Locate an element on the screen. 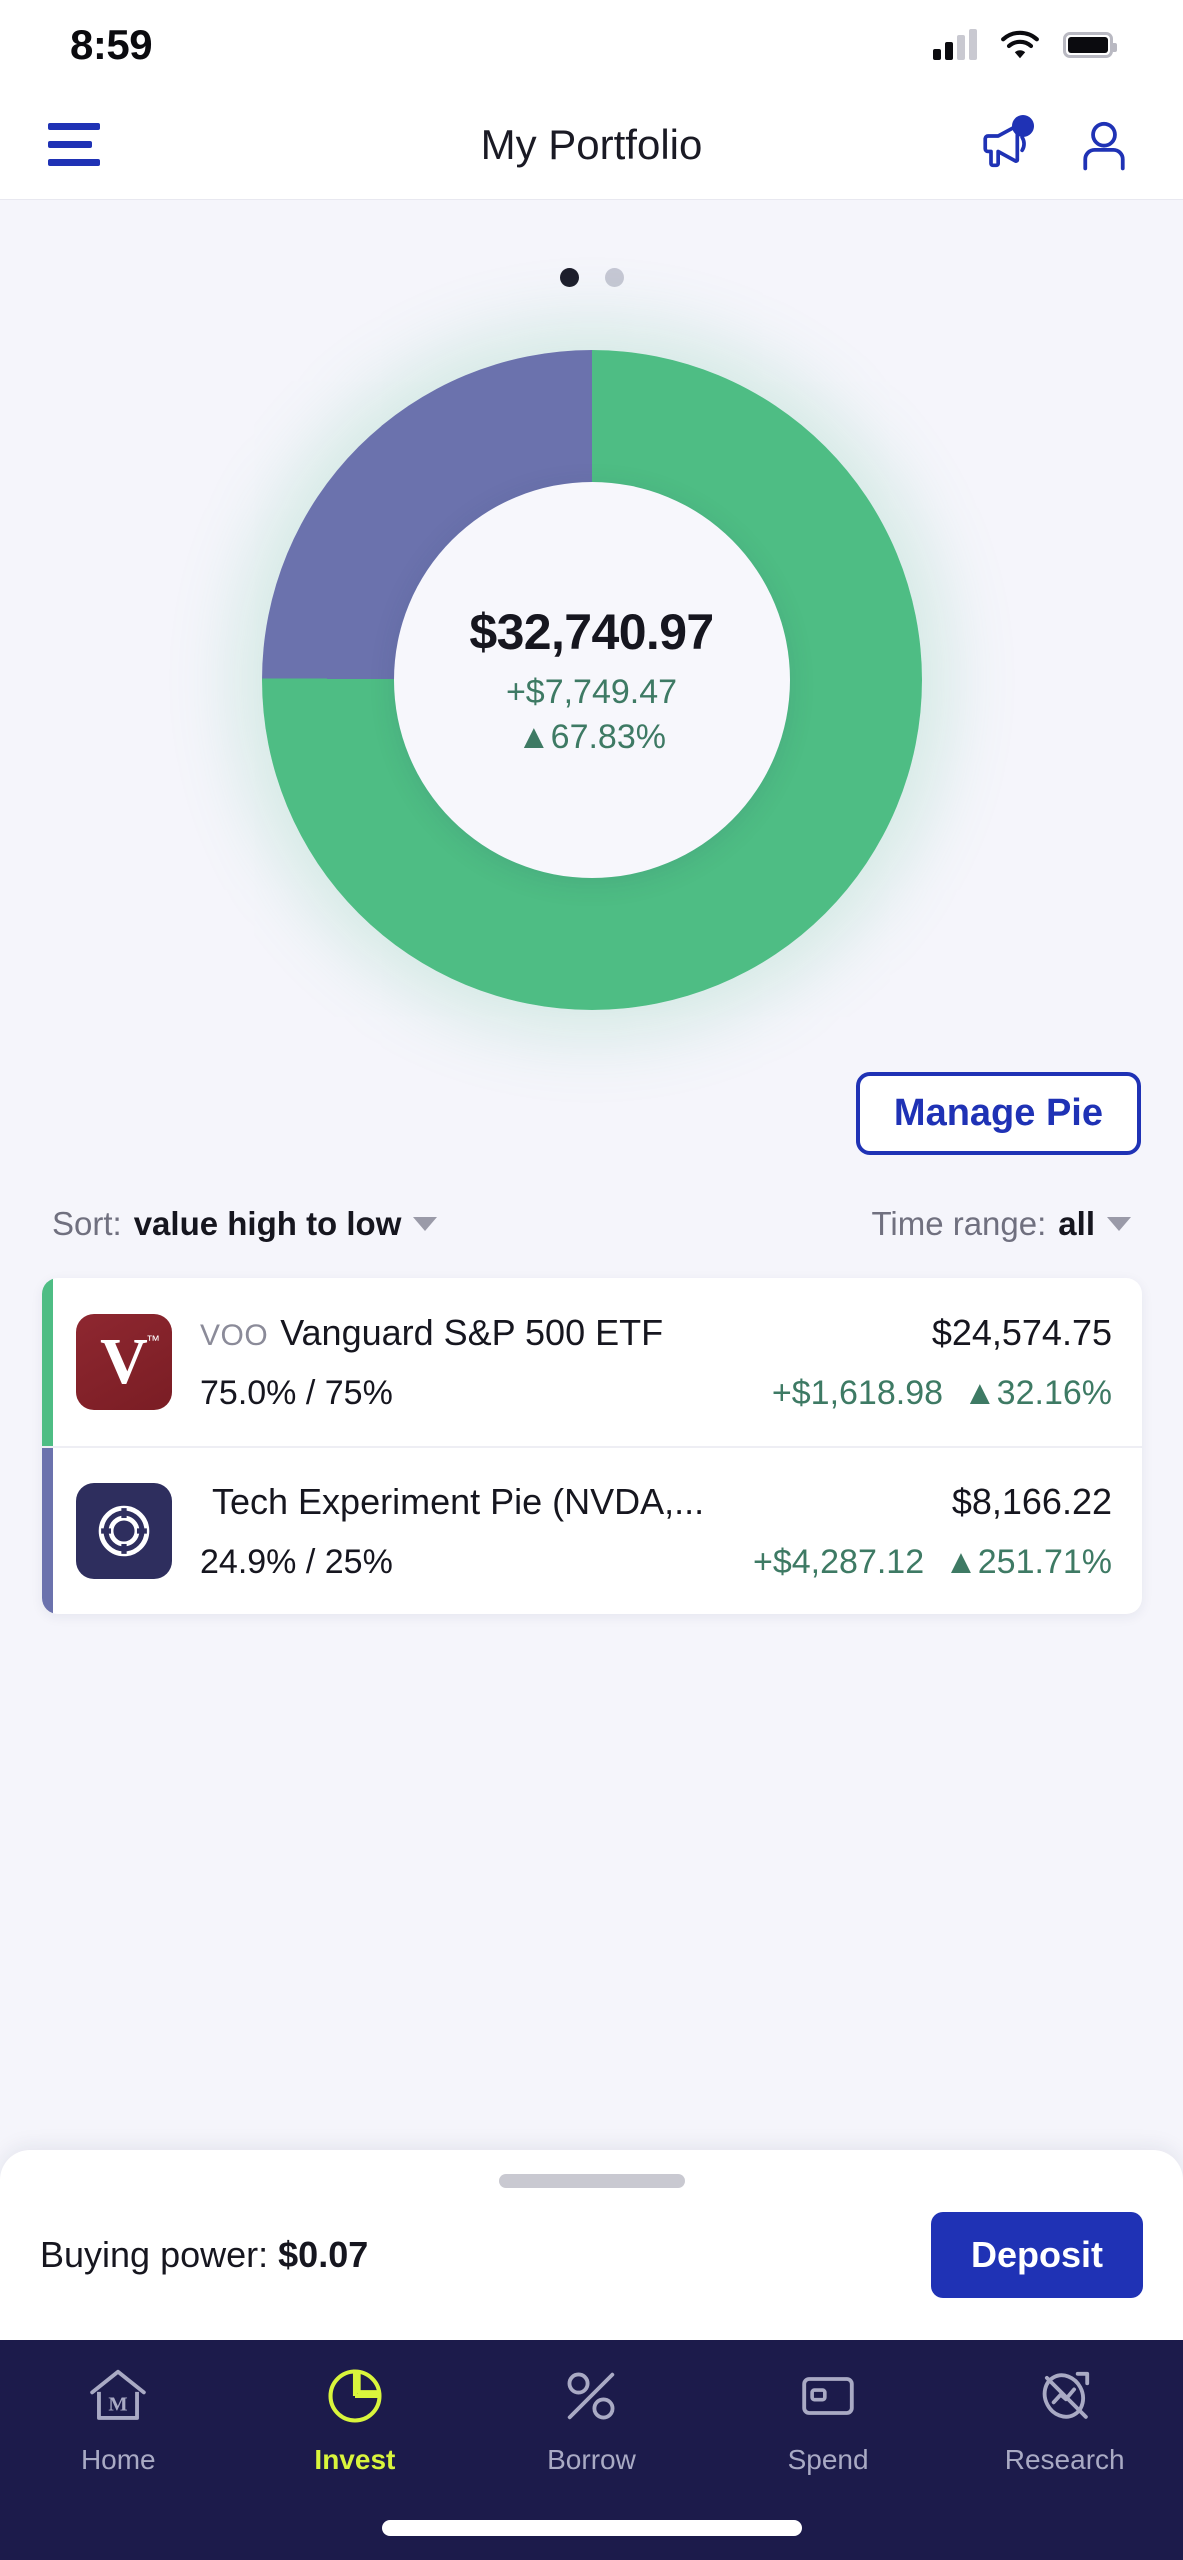 This screenshot has height=2560, width=1183. buying-power-value: $0.07 is located at coordinates (323, 2254).